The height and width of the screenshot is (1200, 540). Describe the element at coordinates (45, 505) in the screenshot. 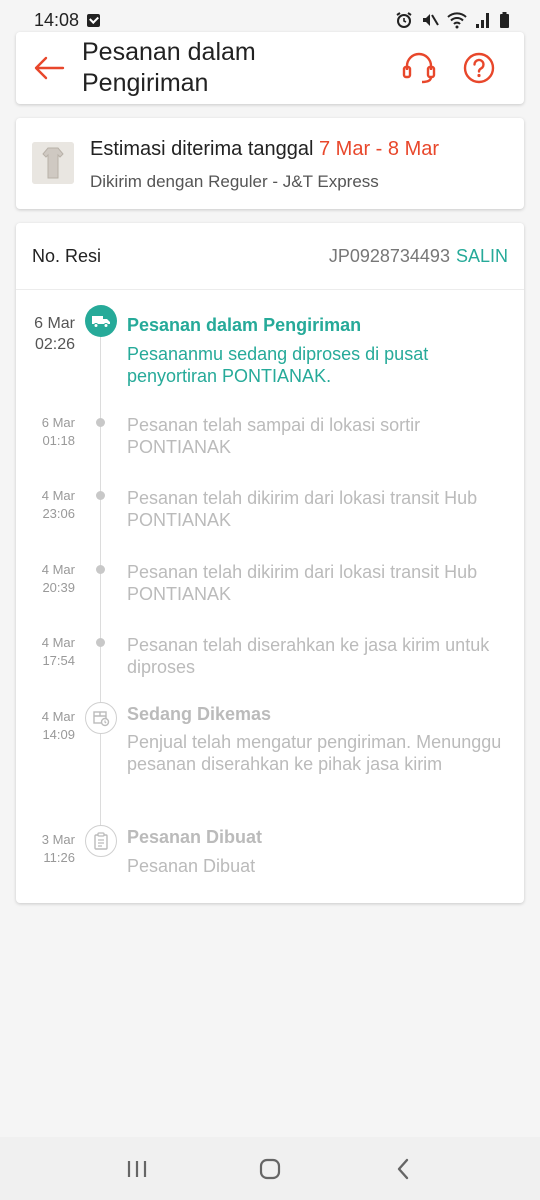

I see `event-date: 4 Mar 23:06` at that location.